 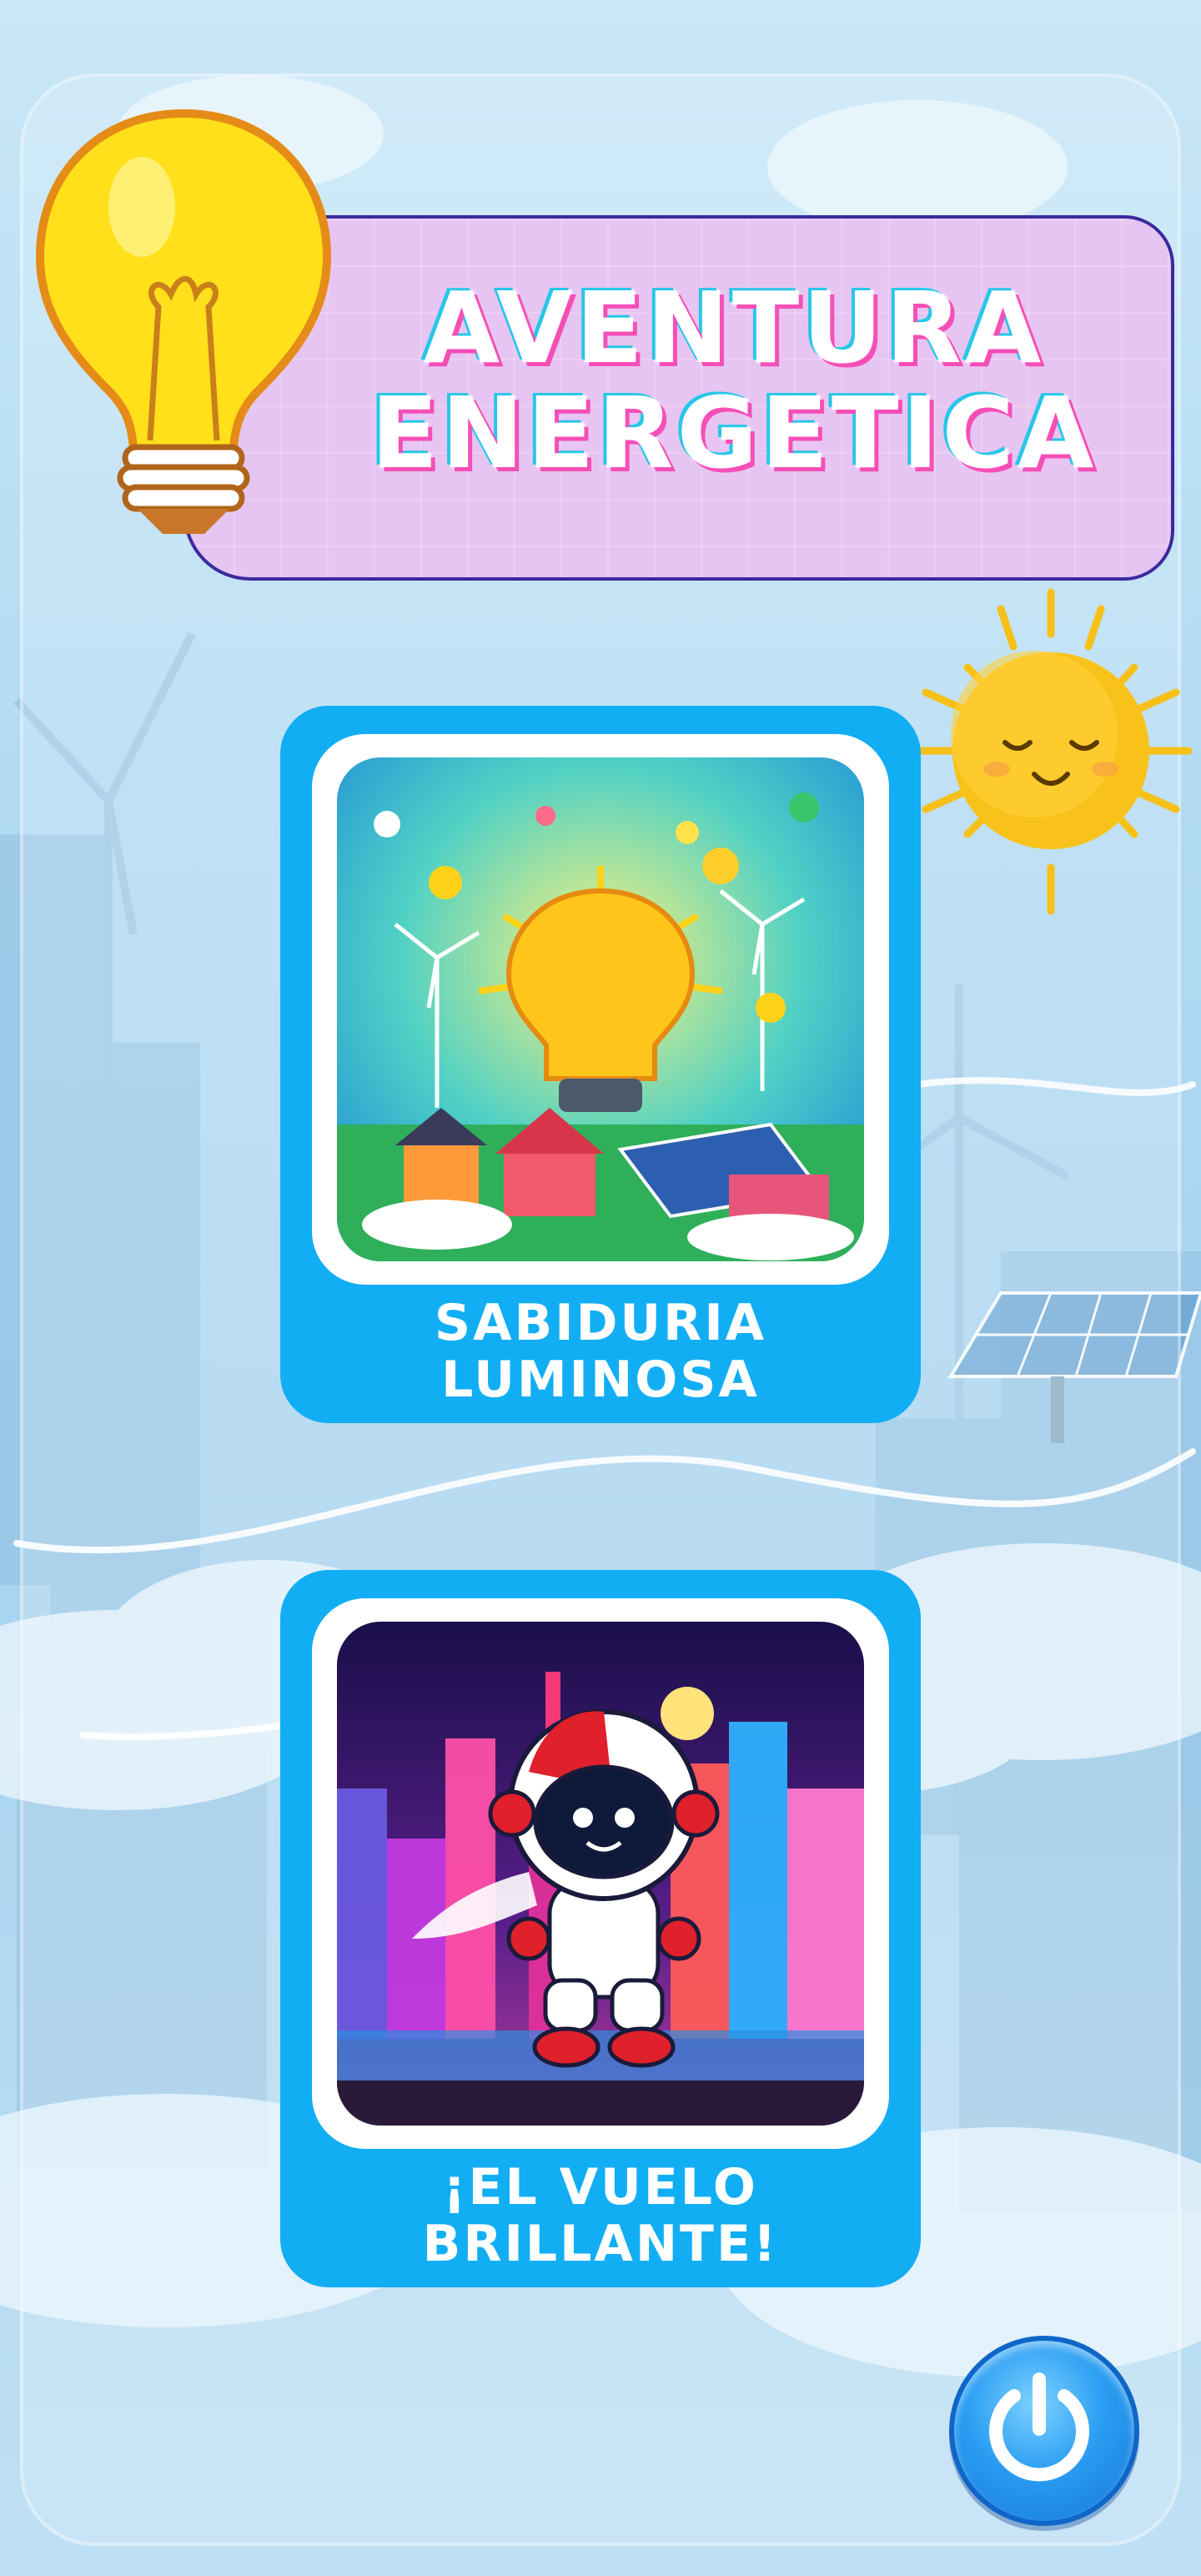 I want to click on lightbulb-icon, so click(x=184, y=324).